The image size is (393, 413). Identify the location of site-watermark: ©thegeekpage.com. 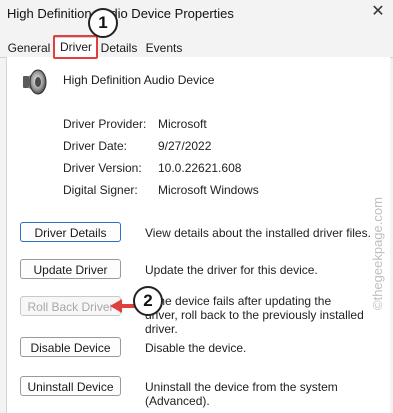
(377, 253).